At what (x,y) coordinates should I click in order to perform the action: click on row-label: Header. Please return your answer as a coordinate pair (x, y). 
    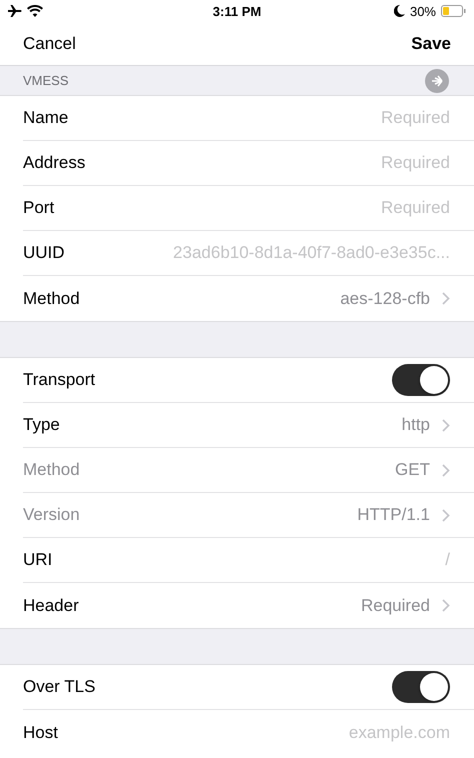
    Looking at the image, I should click on (51, 606).